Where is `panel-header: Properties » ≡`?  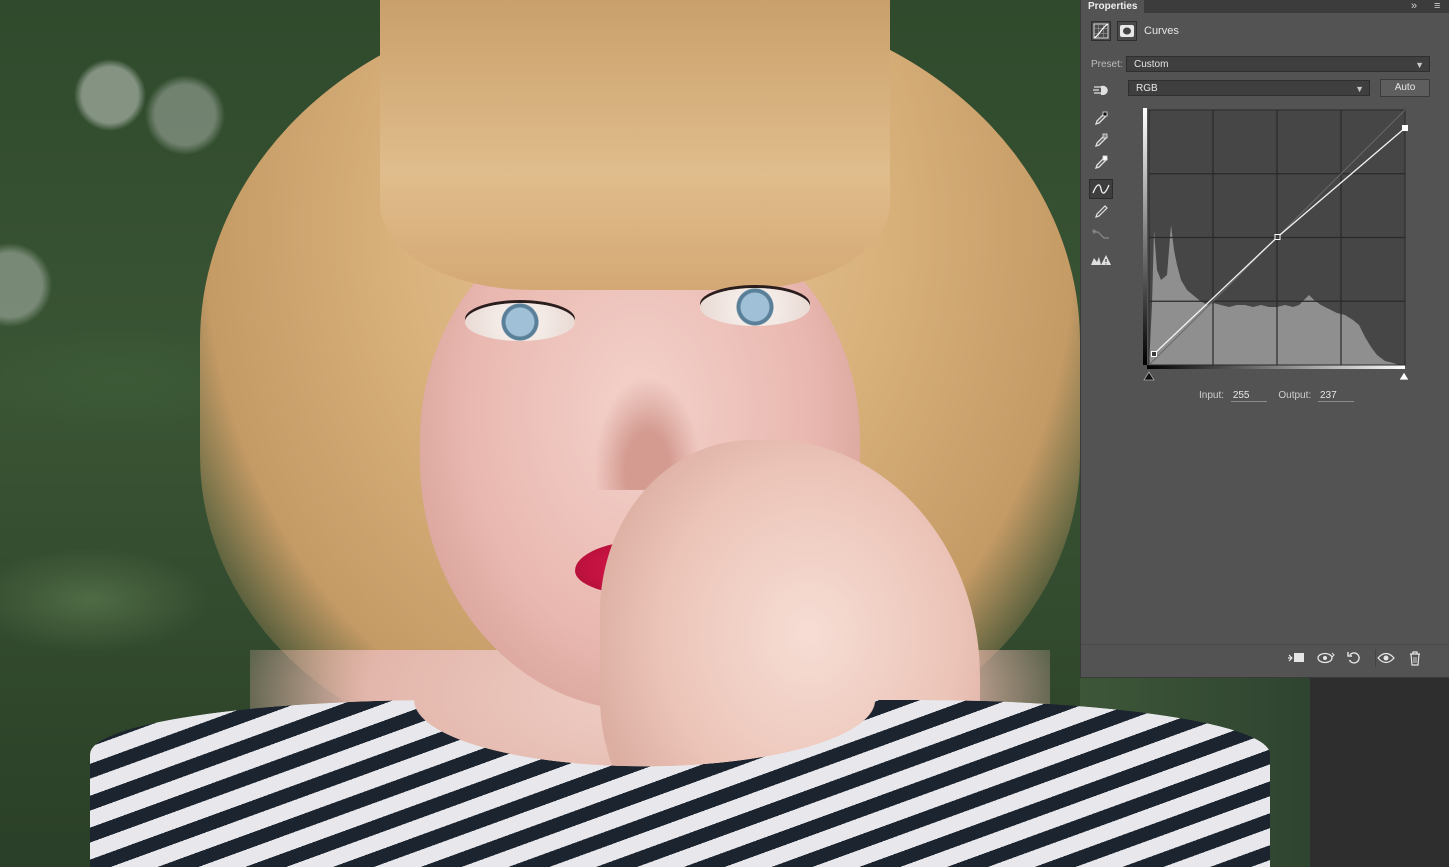 panel-header: Properties » ≡ is located at coordinates (1265, 6).